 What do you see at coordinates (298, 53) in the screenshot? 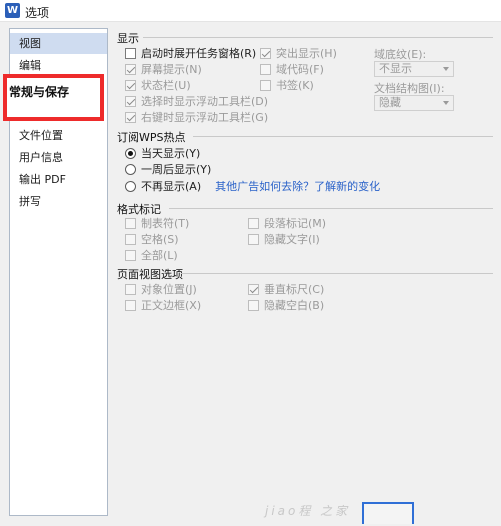
I see `option-highlight: 突出显示(H)` at bounding box center [298, 53].